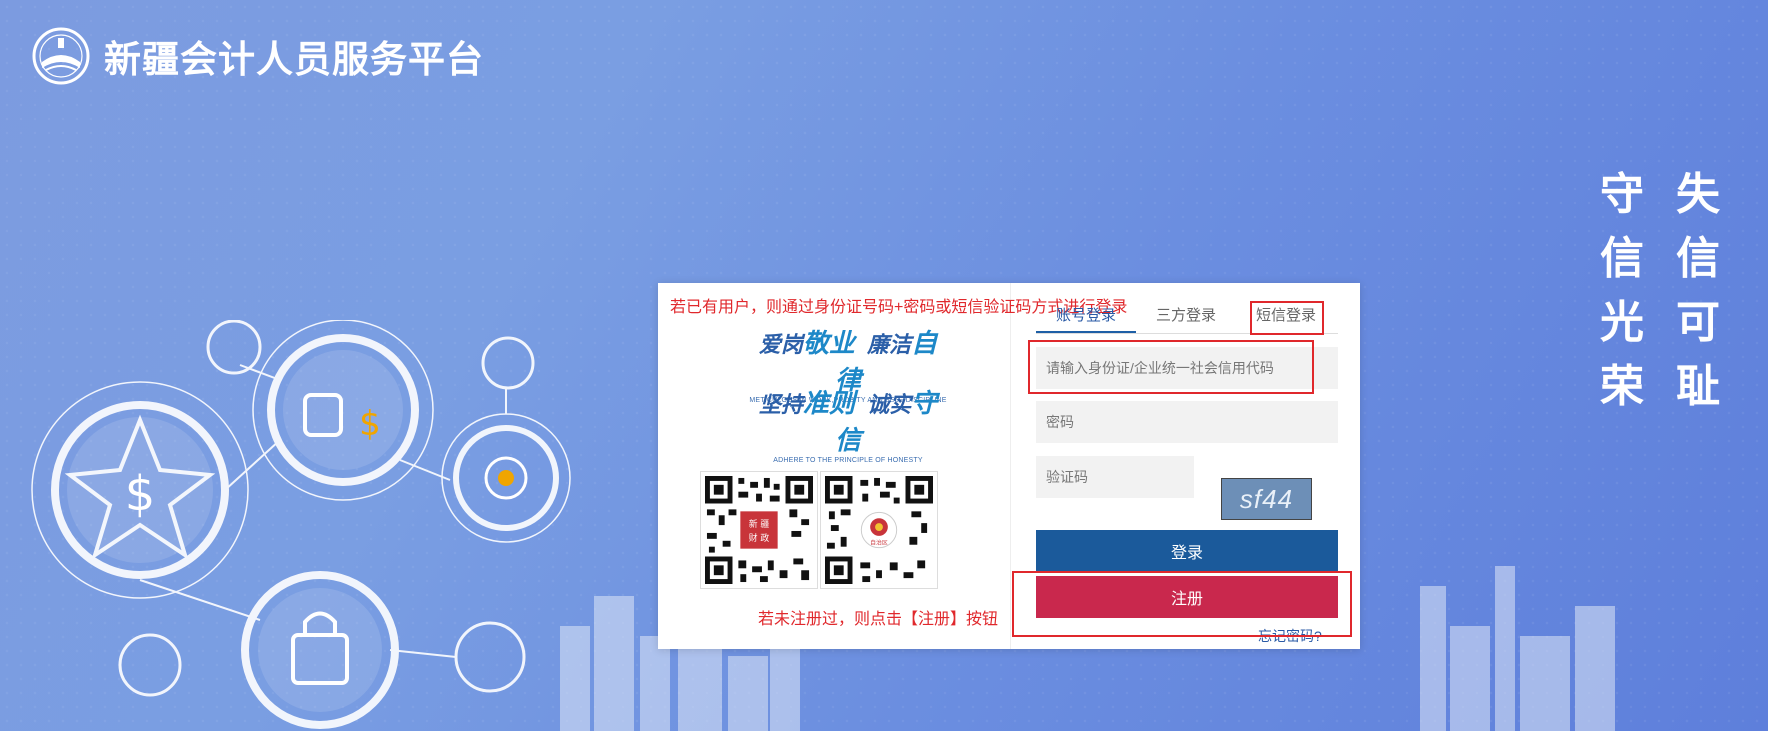 Image resolution: width=1768 pixels, height=731 pixels. I want to click on slogan-main: 敬业, so click(828, 343).